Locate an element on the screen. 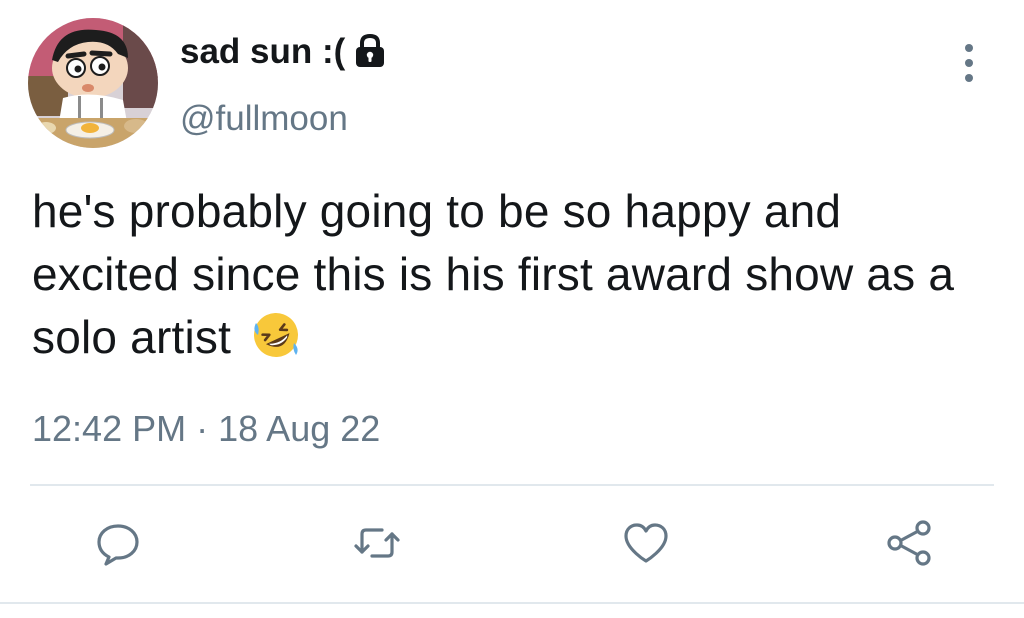 The width and height of the screenshot is (1024, 618). share-button is located at coordinates (909, 543).